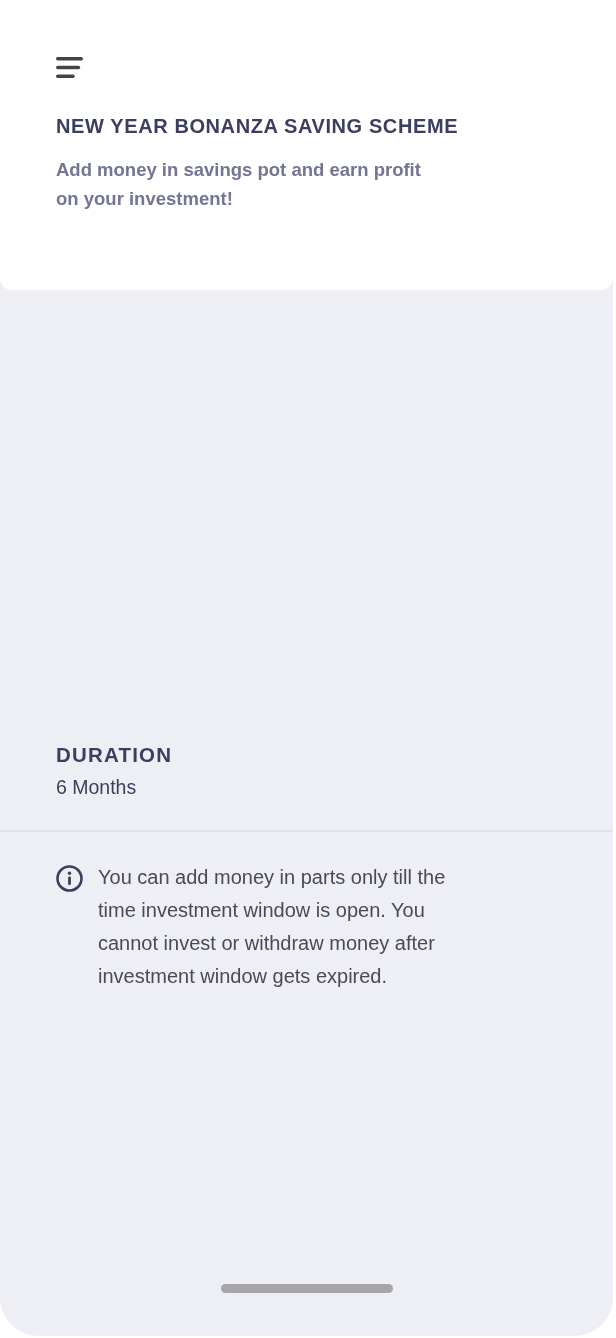 The image size is (616, 1338). Describe the element at coordinates (69, 67) in the screenshot. I see `menu-icon` at that location.